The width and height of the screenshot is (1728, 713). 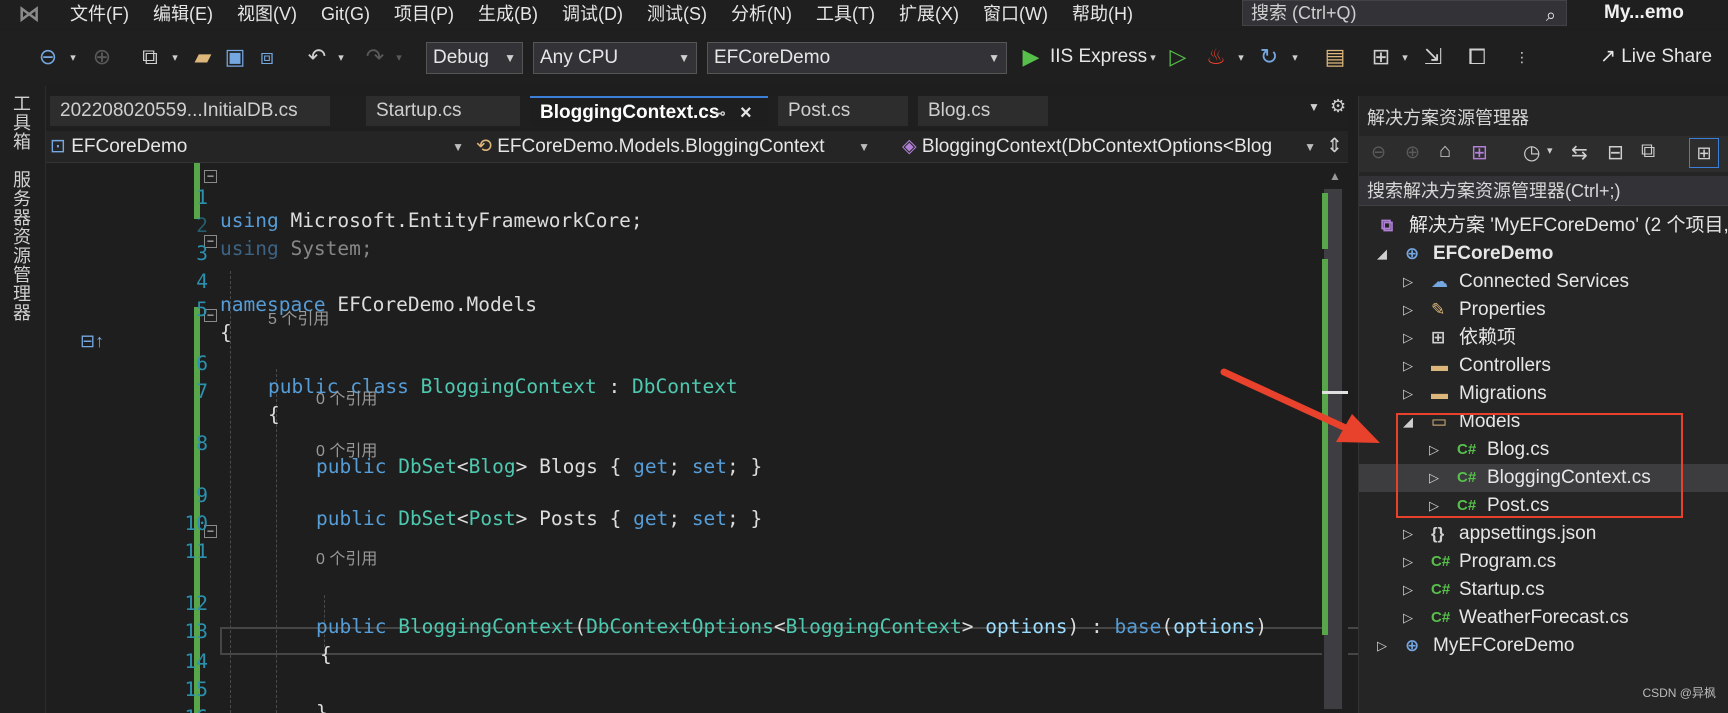 What do you see at coordinates (183, 14) in the screenshot?
I see `menu-edit: 编辑(E)` at bounding box center [183, 14].